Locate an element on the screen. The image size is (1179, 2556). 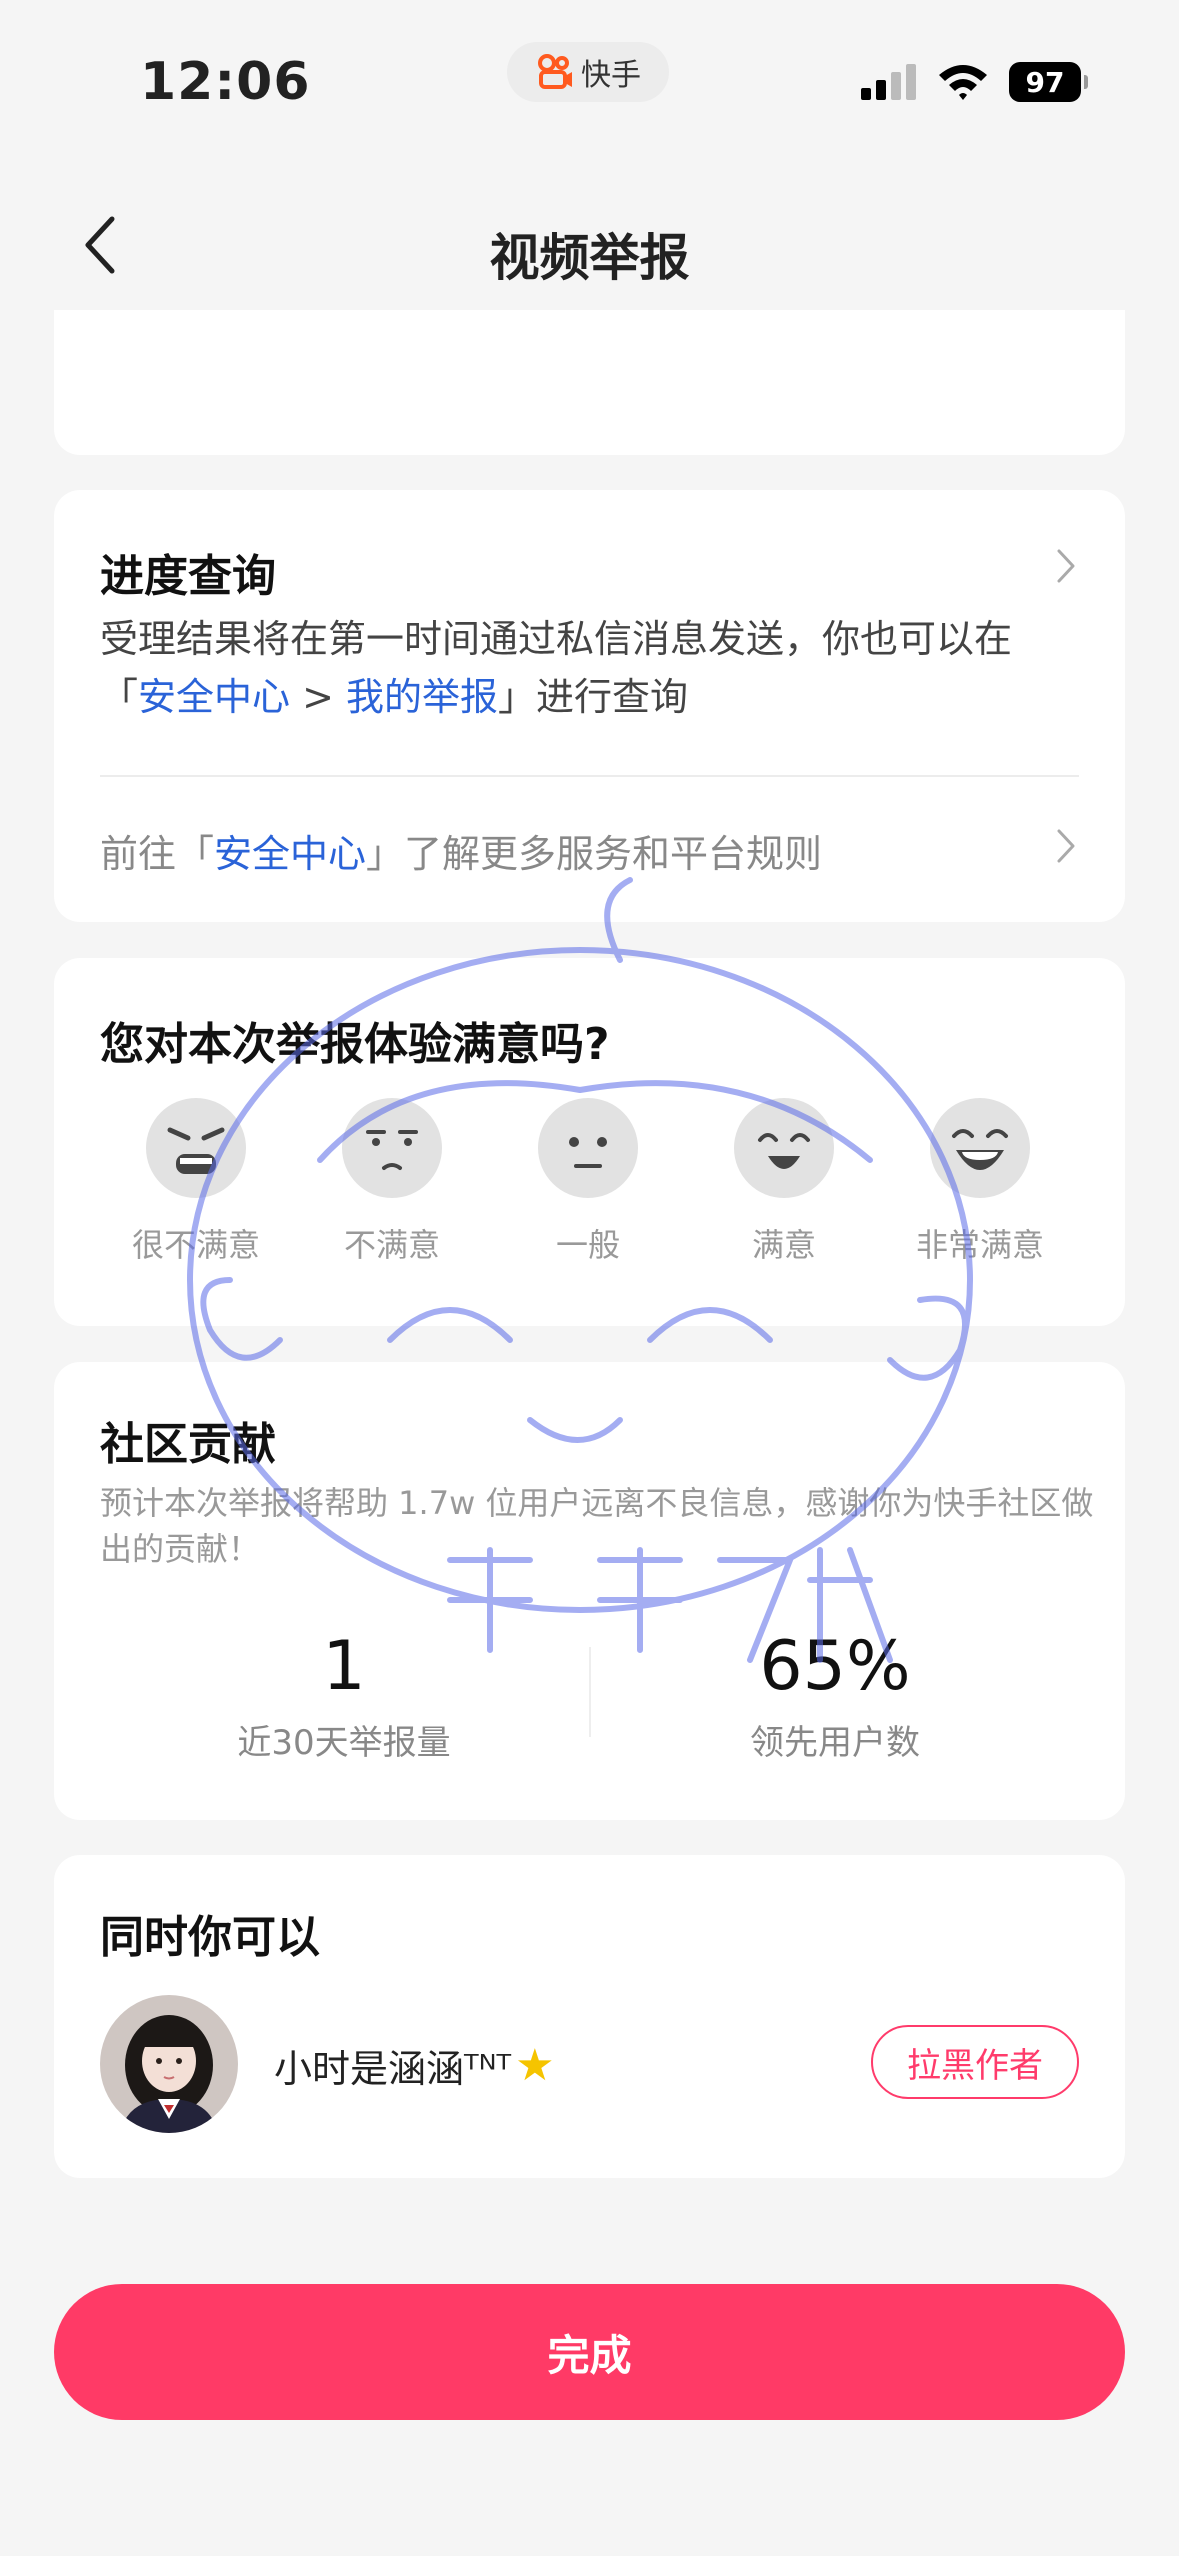
option-label: 非常满意 is located at coordinates (979, 1245).